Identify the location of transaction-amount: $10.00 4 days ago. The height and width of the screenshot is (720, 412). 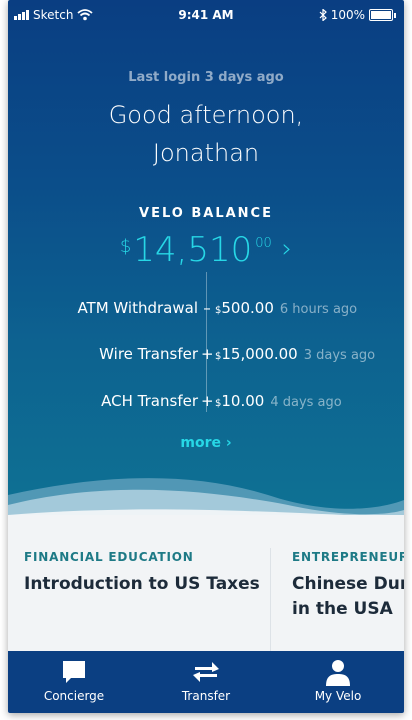
(278, 401).